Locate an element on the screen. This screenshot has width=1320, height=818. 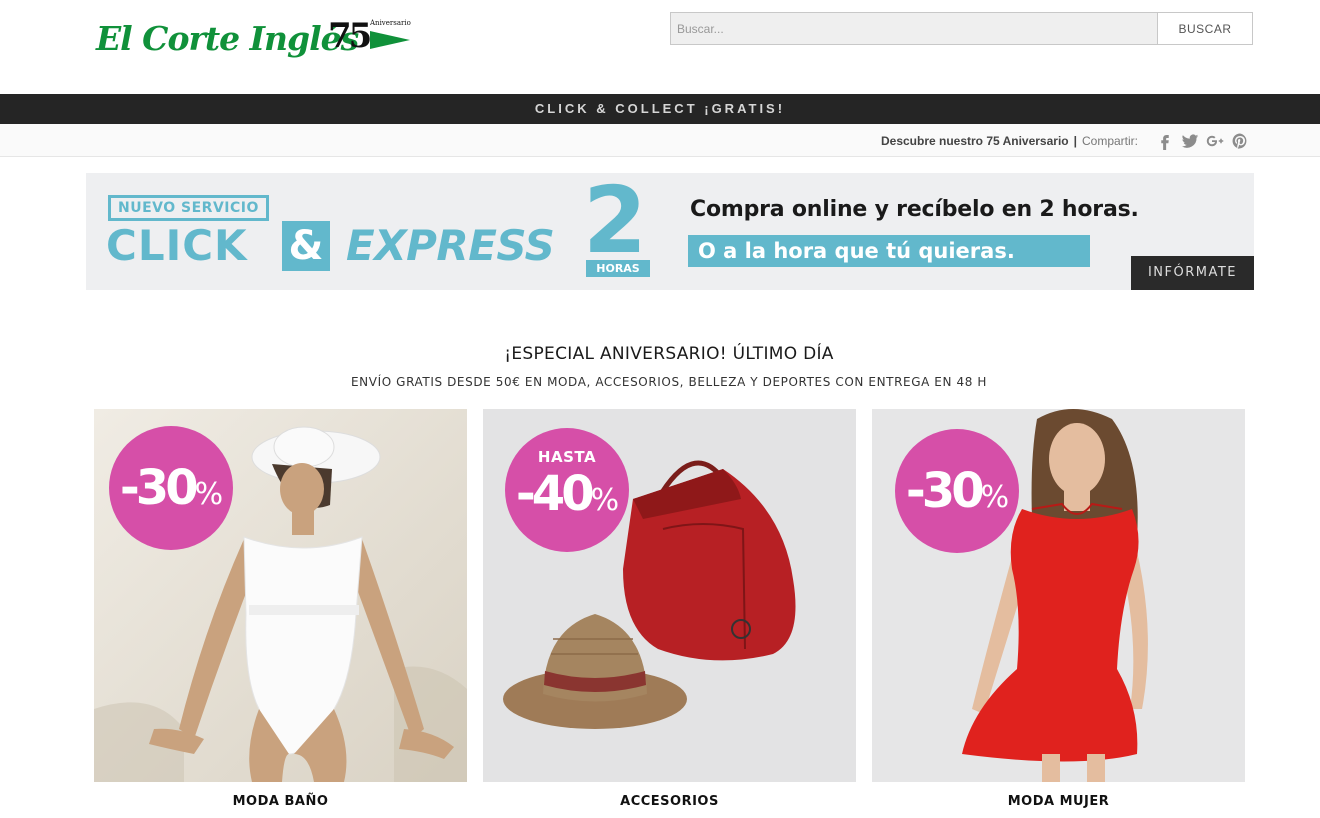
search-input is located at coordinates (913, 28).